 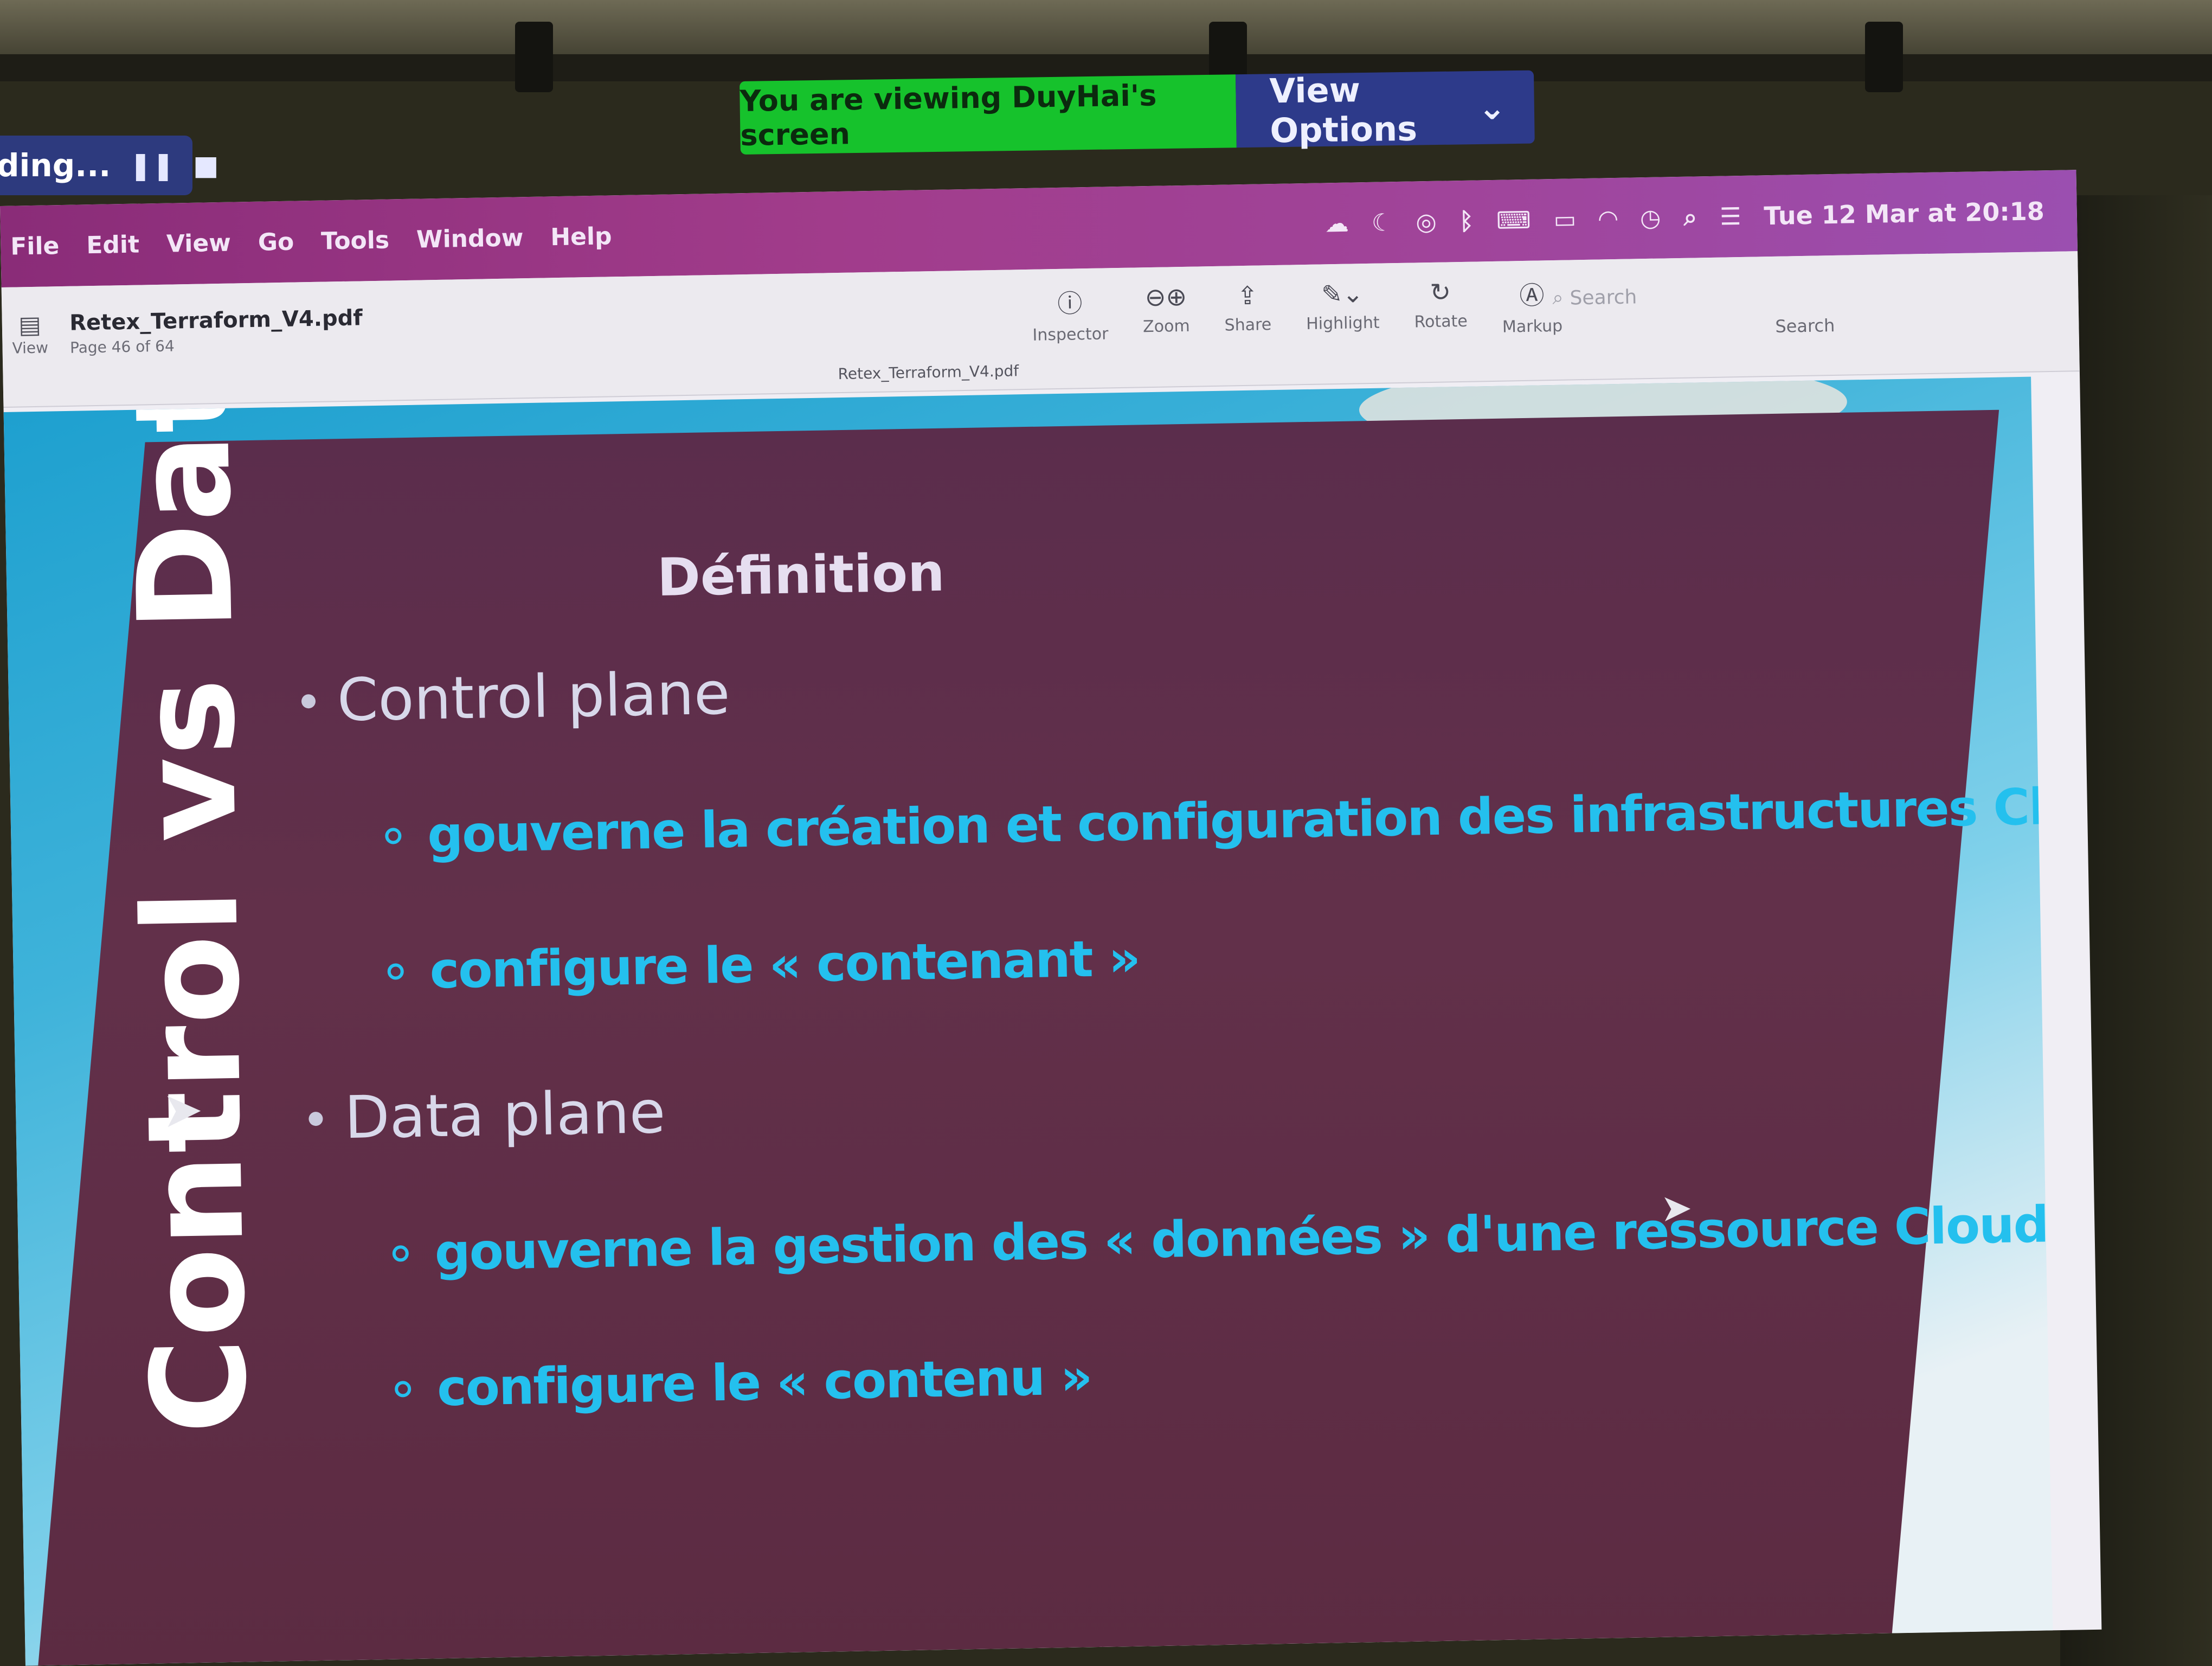 I want to click on search-icon: ⌕, so click(x=1558, y=298).